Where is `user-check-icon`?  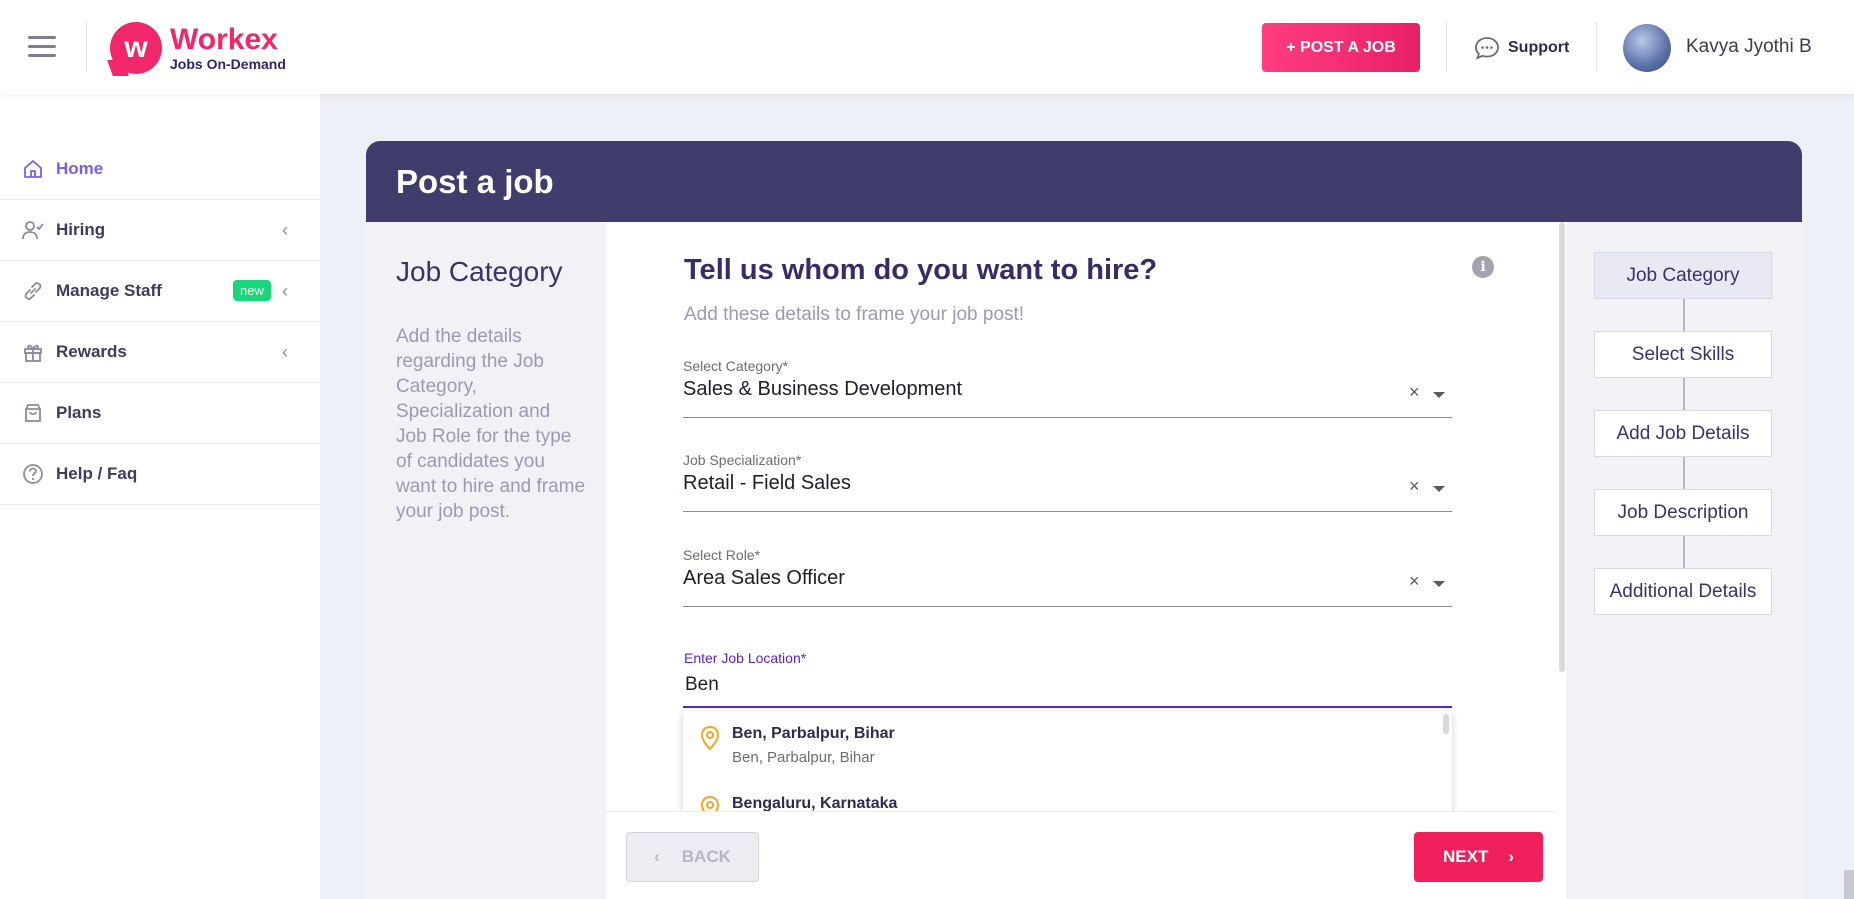
user-check-icon is located at coordinates (33, 230).